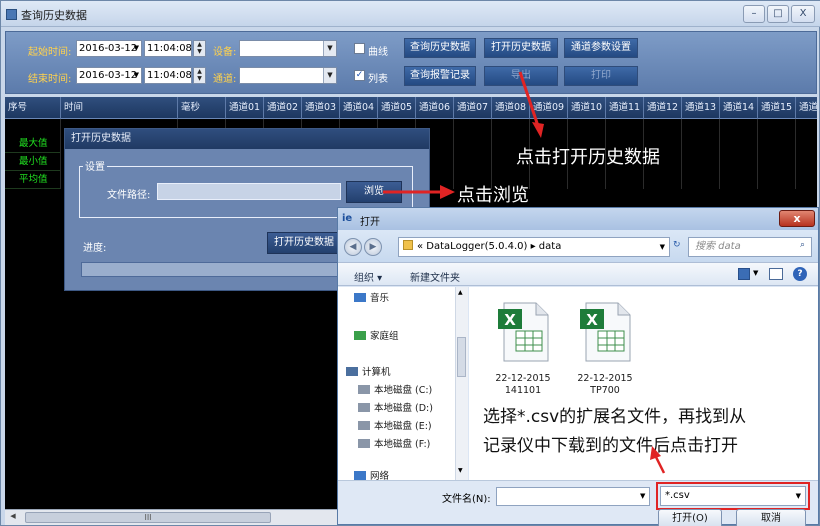 This screenshot has height=526, width=820. Describe the element at coordinates (658, 460) in the screenshot. I see `arrow-to-filetype` at that location.